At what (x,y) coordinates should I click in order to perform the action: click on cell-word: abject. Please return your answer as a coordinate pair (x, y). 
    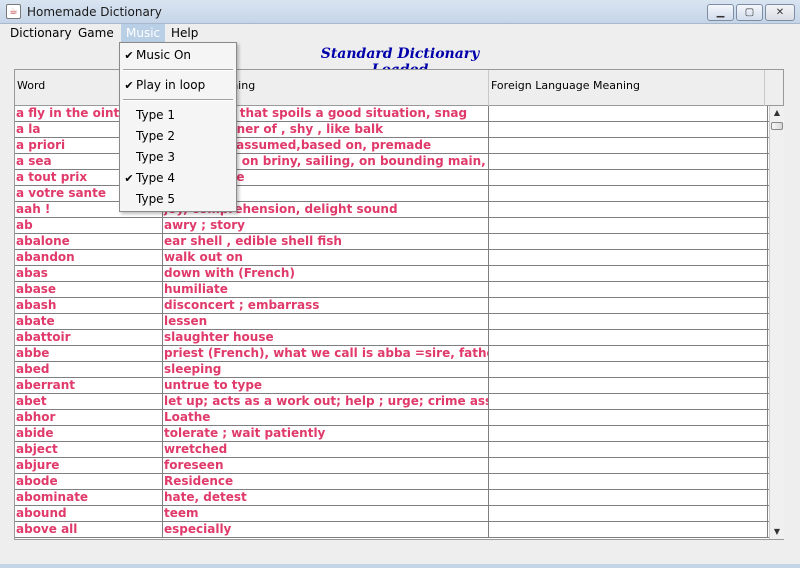
    Looking at the image, I should click on (89, 449).